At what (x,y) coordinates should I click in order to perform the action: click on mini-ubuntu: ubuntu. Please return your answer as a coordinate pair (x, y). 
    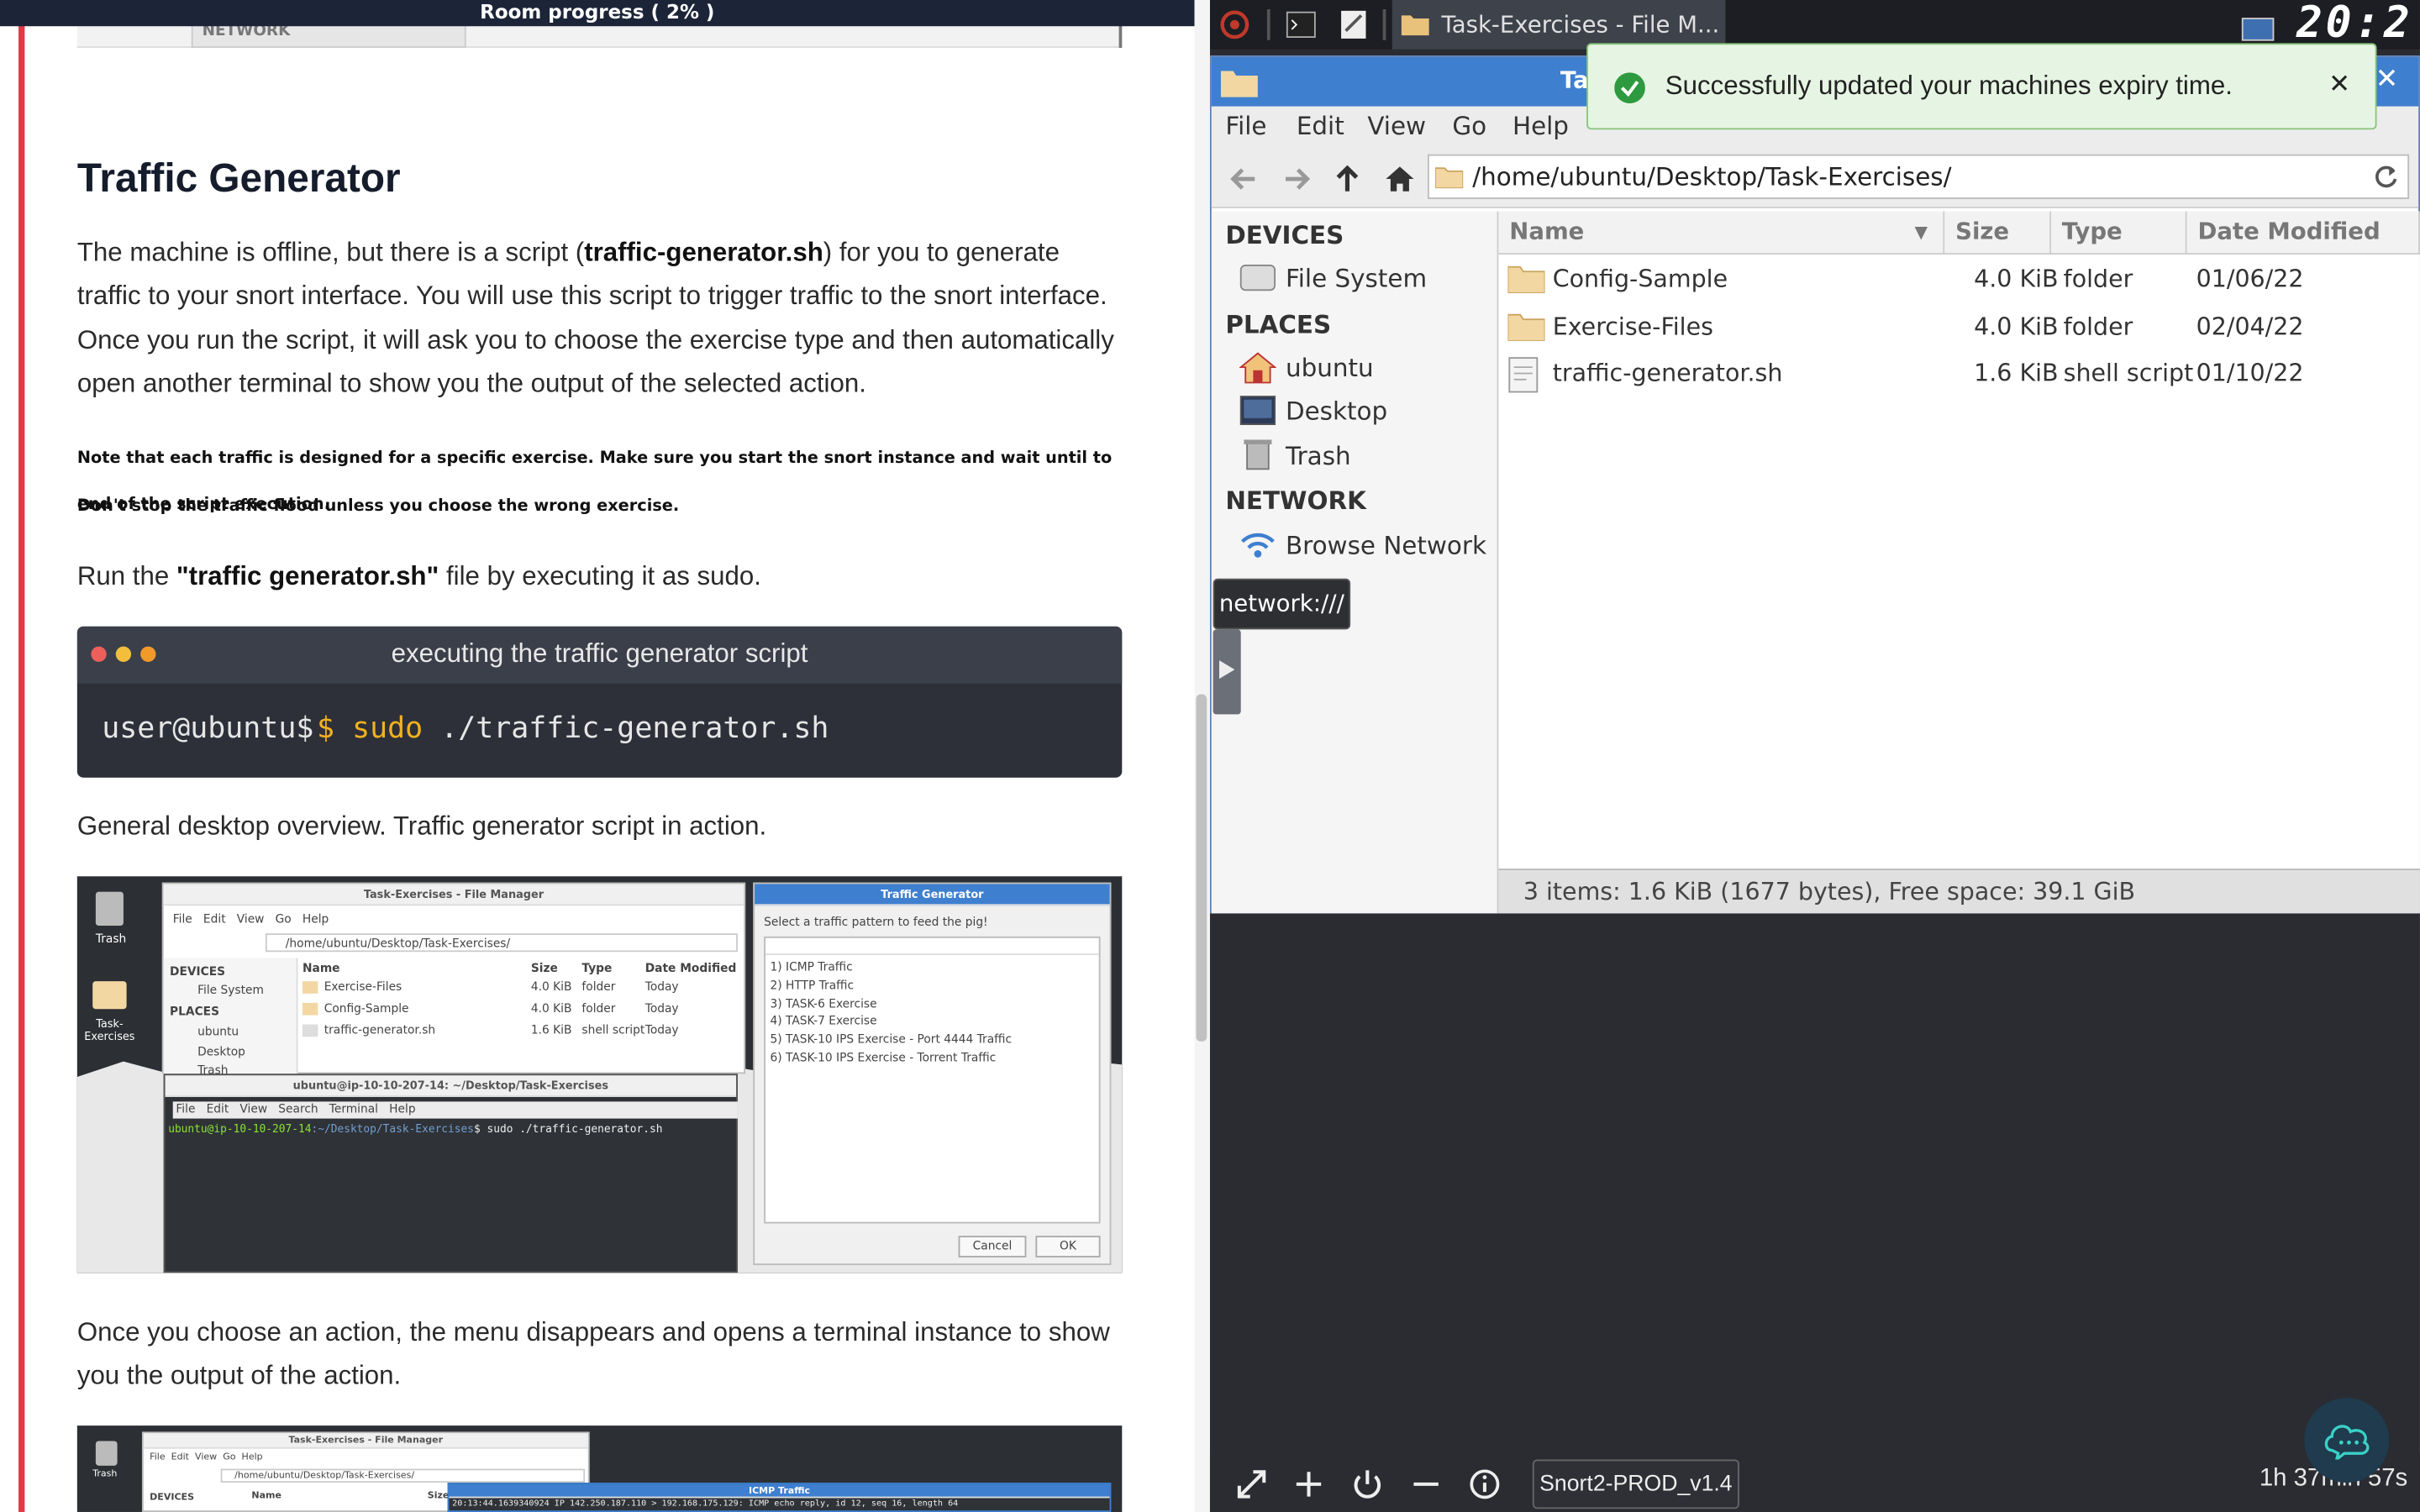
    Looking at the image, I should click on (218, 1031).